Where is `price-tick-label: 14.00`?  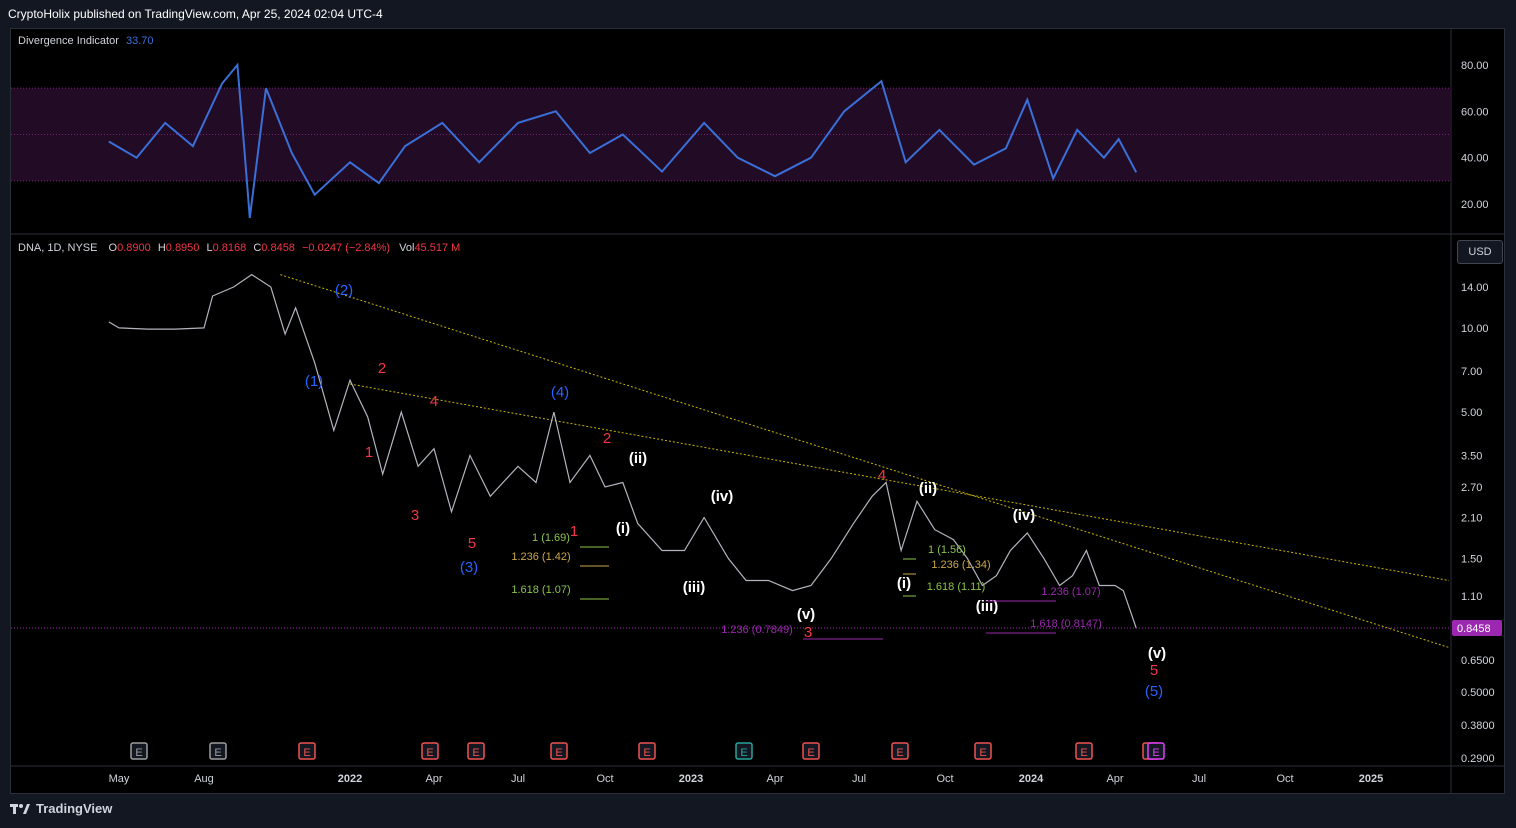
price-tick-label: 14.00 is located at coordinates (1475, 288).